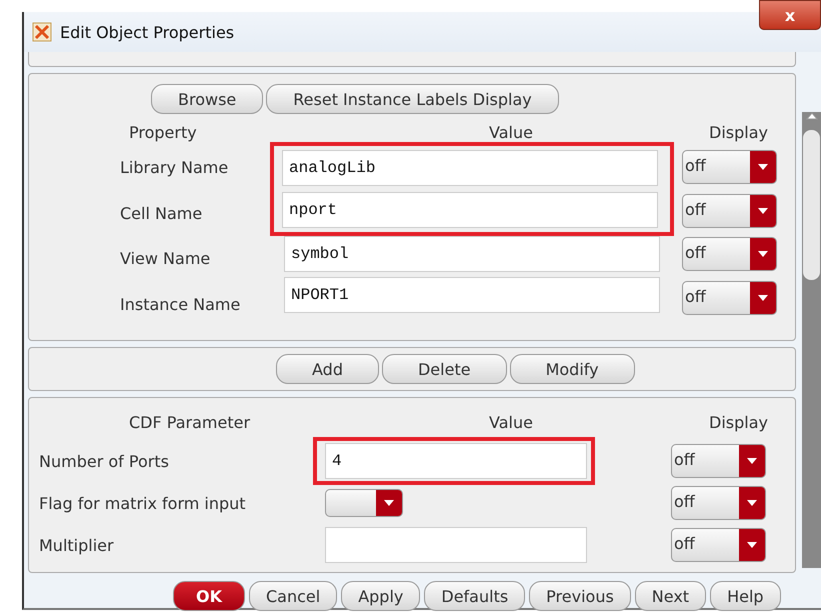 Image resolution: width=821 pixels, height=612 pixels. What do you see at coordinates (572, 369) in the screenshot?
I see `action-button: Modify` at bounding box center [572, 369].